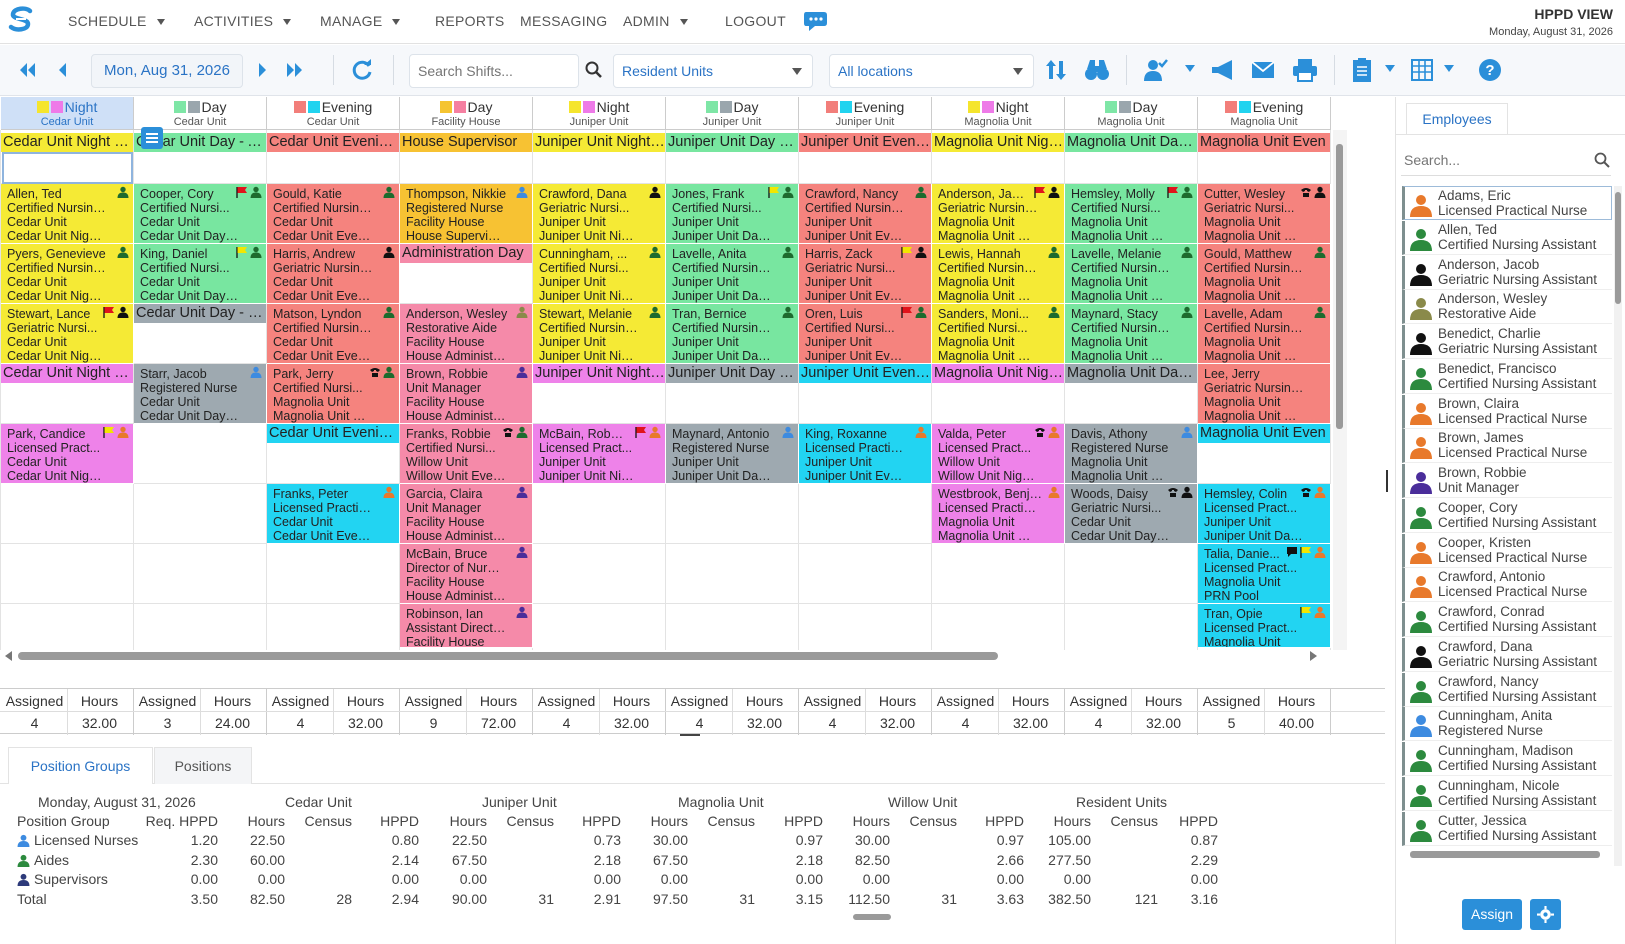 This screenshot has height=944, width=1625. What do you see at coordinates (931, 71) in the screenshot?
I see `locations-select: All locations` at bounding box center [931, 71].